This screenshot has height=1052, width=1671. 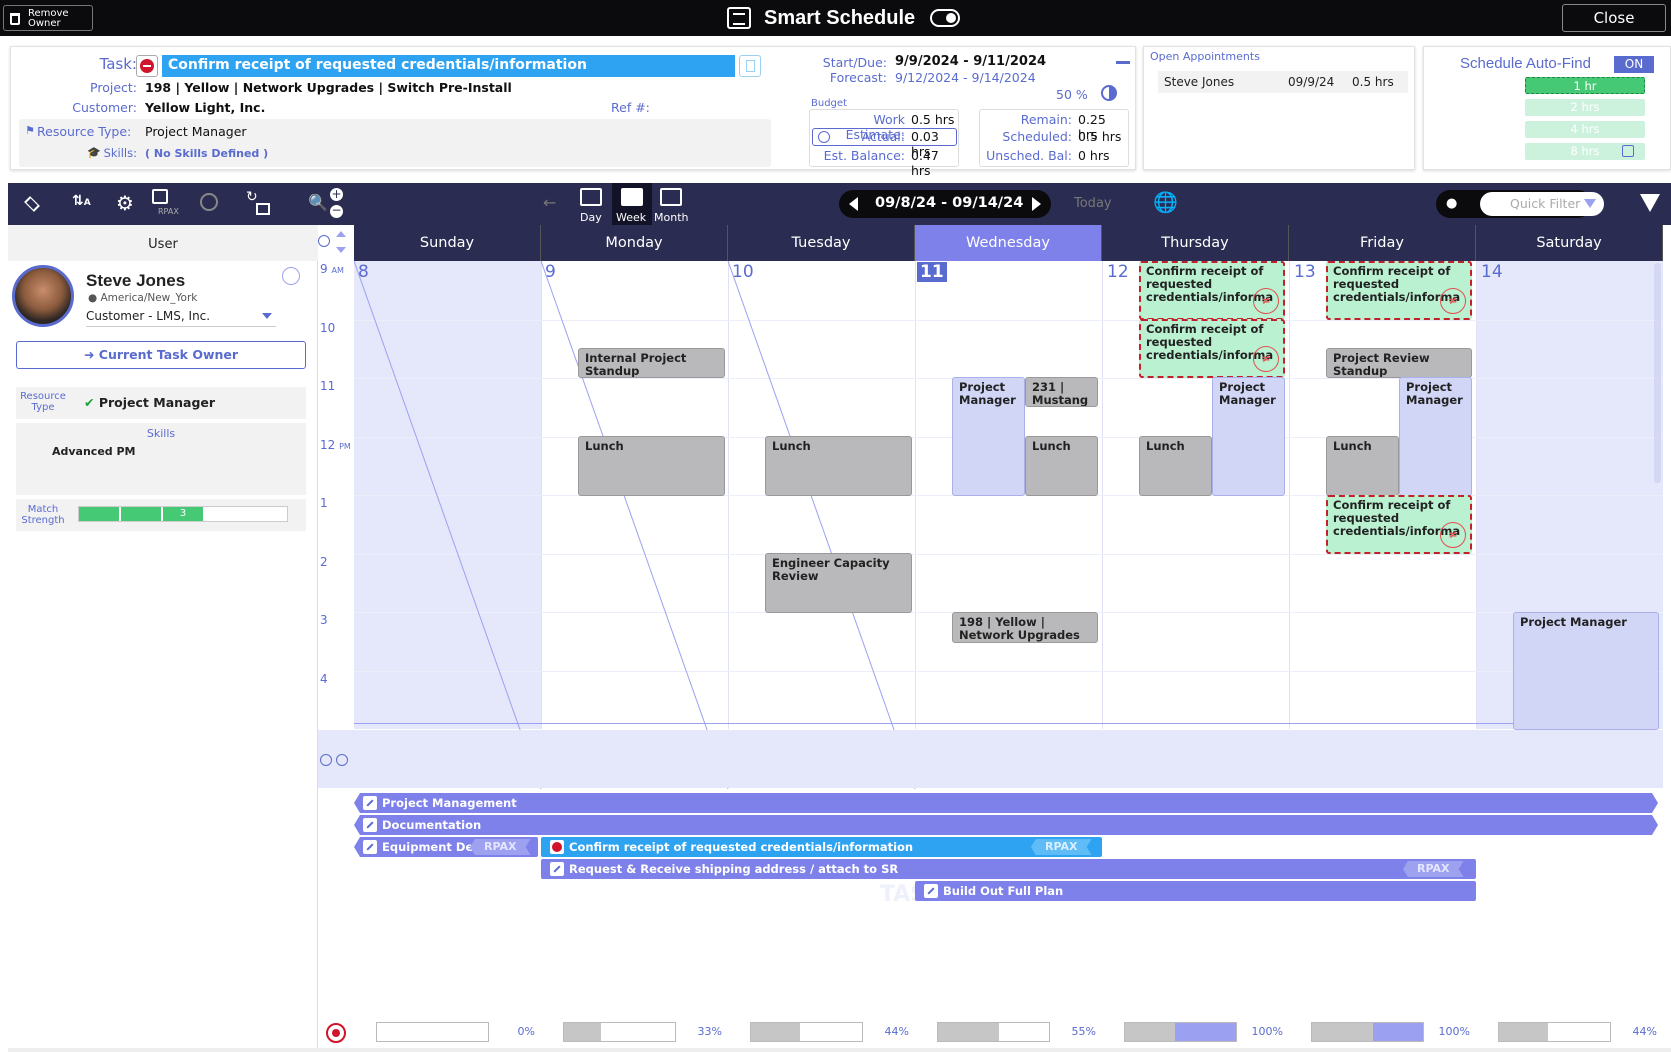 I want to click on event-engineer-capacity-review: Engineer Capacity Review, so click(x=838, y=583).